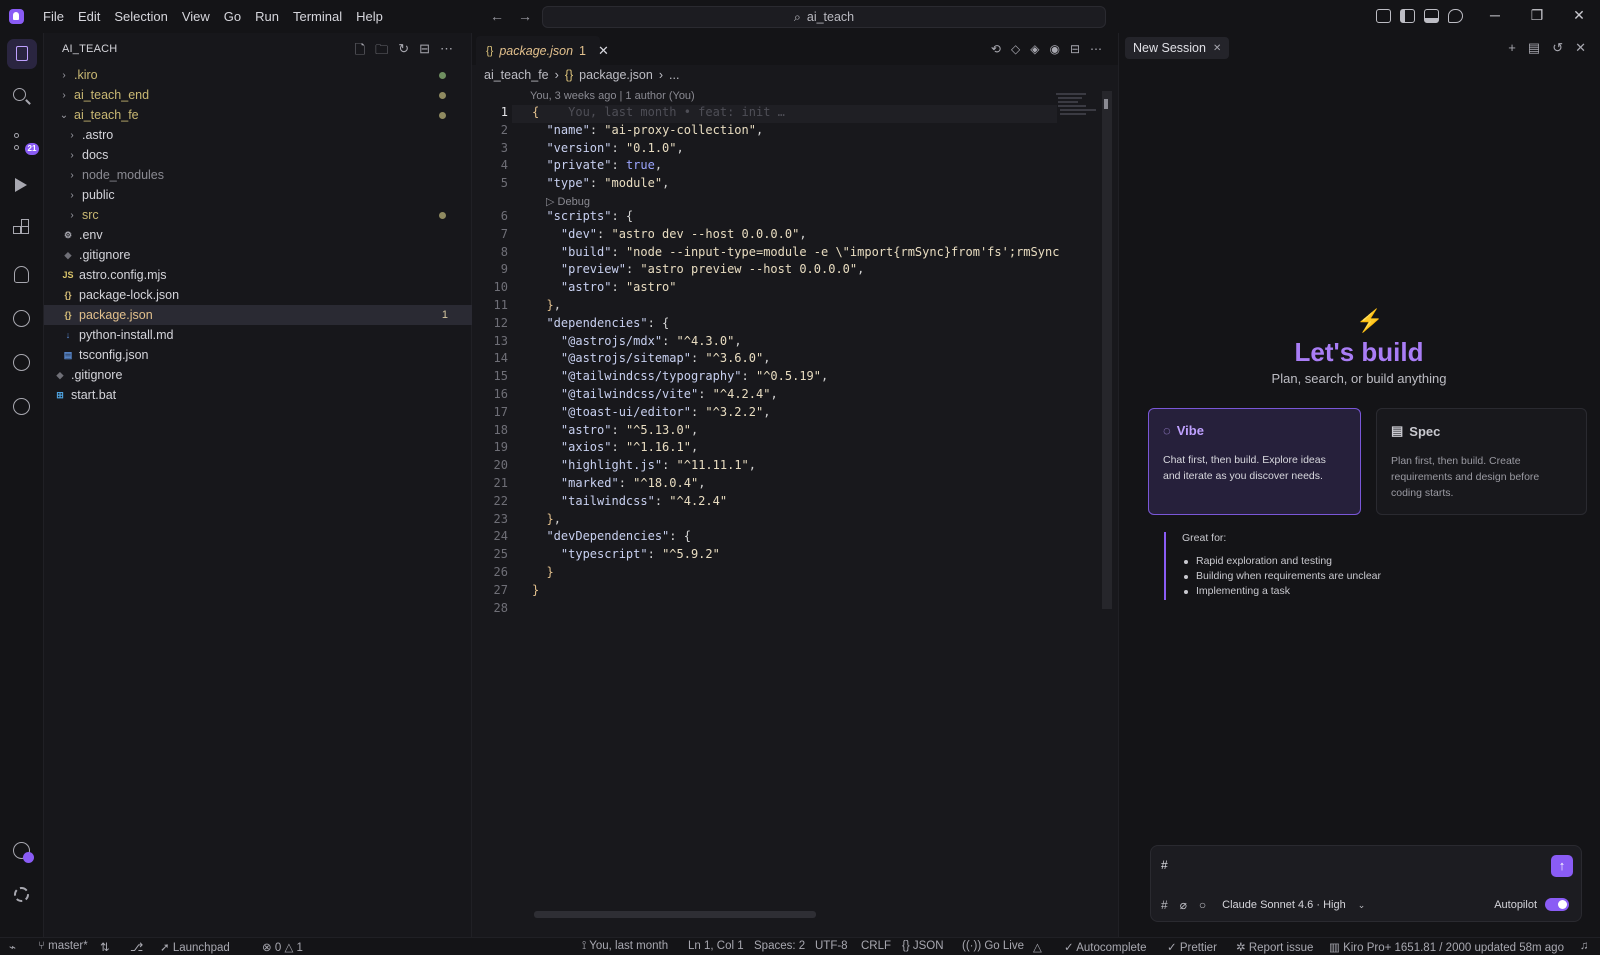 Image resolution: width=1600 pixels, height=955 pixels. Describe the element at coordinates (525, 16) in the screenshot. I see `forward-arrow-icon: →` at that location.